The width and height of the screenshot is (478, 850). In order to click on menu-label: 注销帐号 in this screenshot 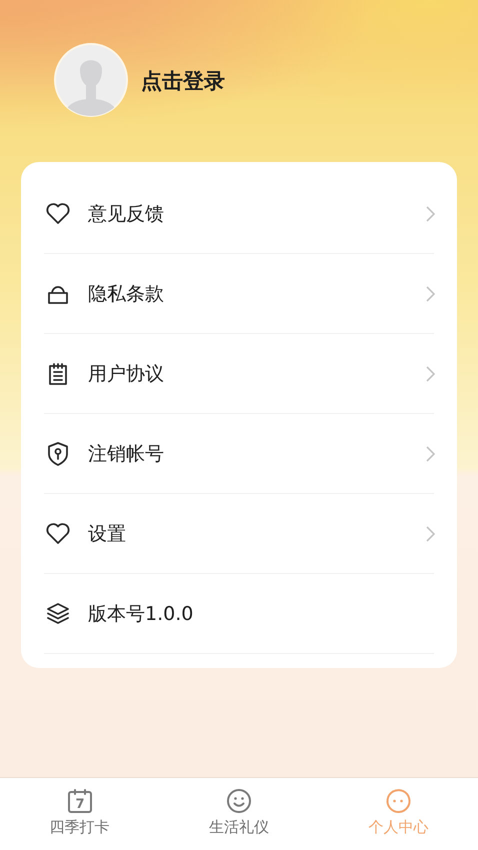, I will do `click(126, 454)`.